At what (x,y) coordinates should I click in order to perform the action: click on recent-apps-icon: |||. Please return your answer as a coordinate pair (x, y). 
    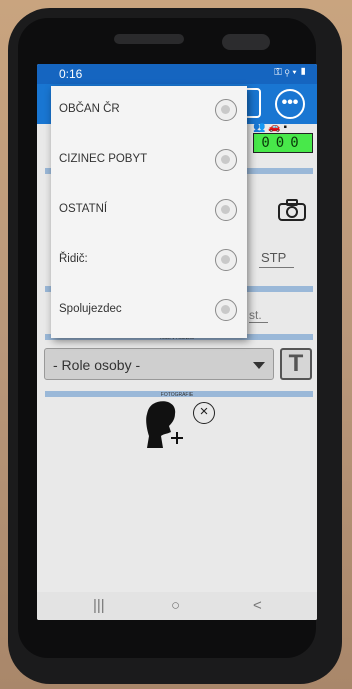
    Looking at the image, I should click on (99, 605).